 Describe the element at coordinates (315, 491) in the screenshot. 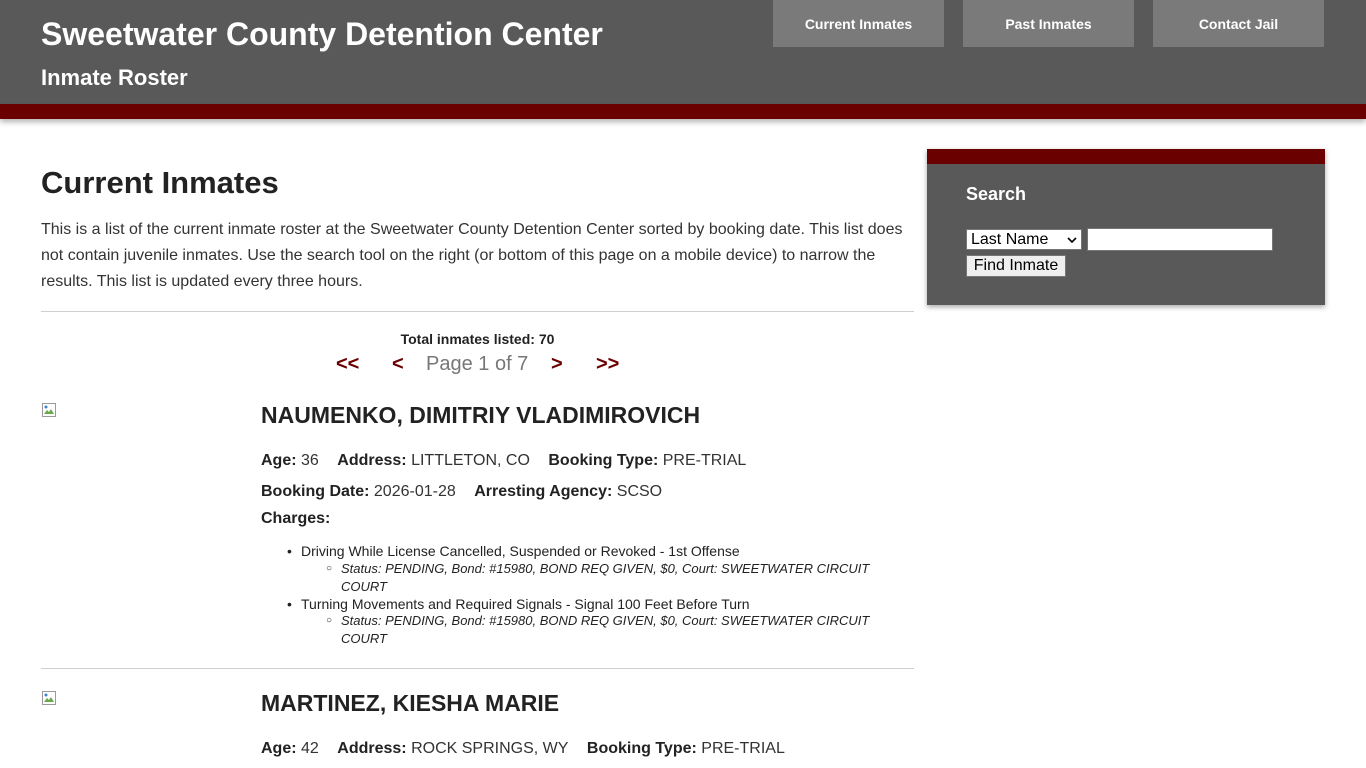

I see `booking-date-label: Booking Date:` at that location.